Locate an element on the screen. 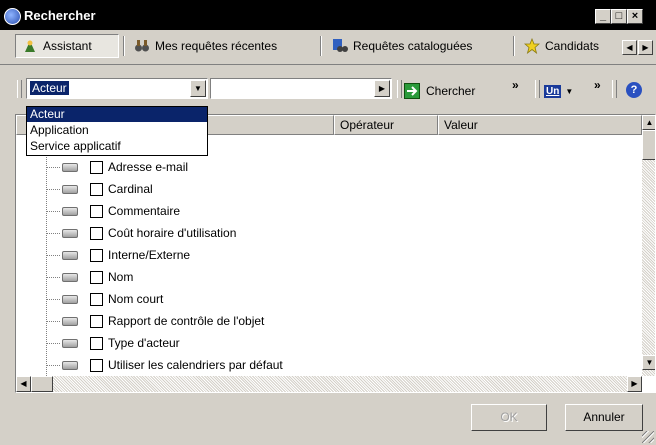 The height and width of the screenshot is (445, 656). maximize-button: □ is located at coordinates (619, 16).